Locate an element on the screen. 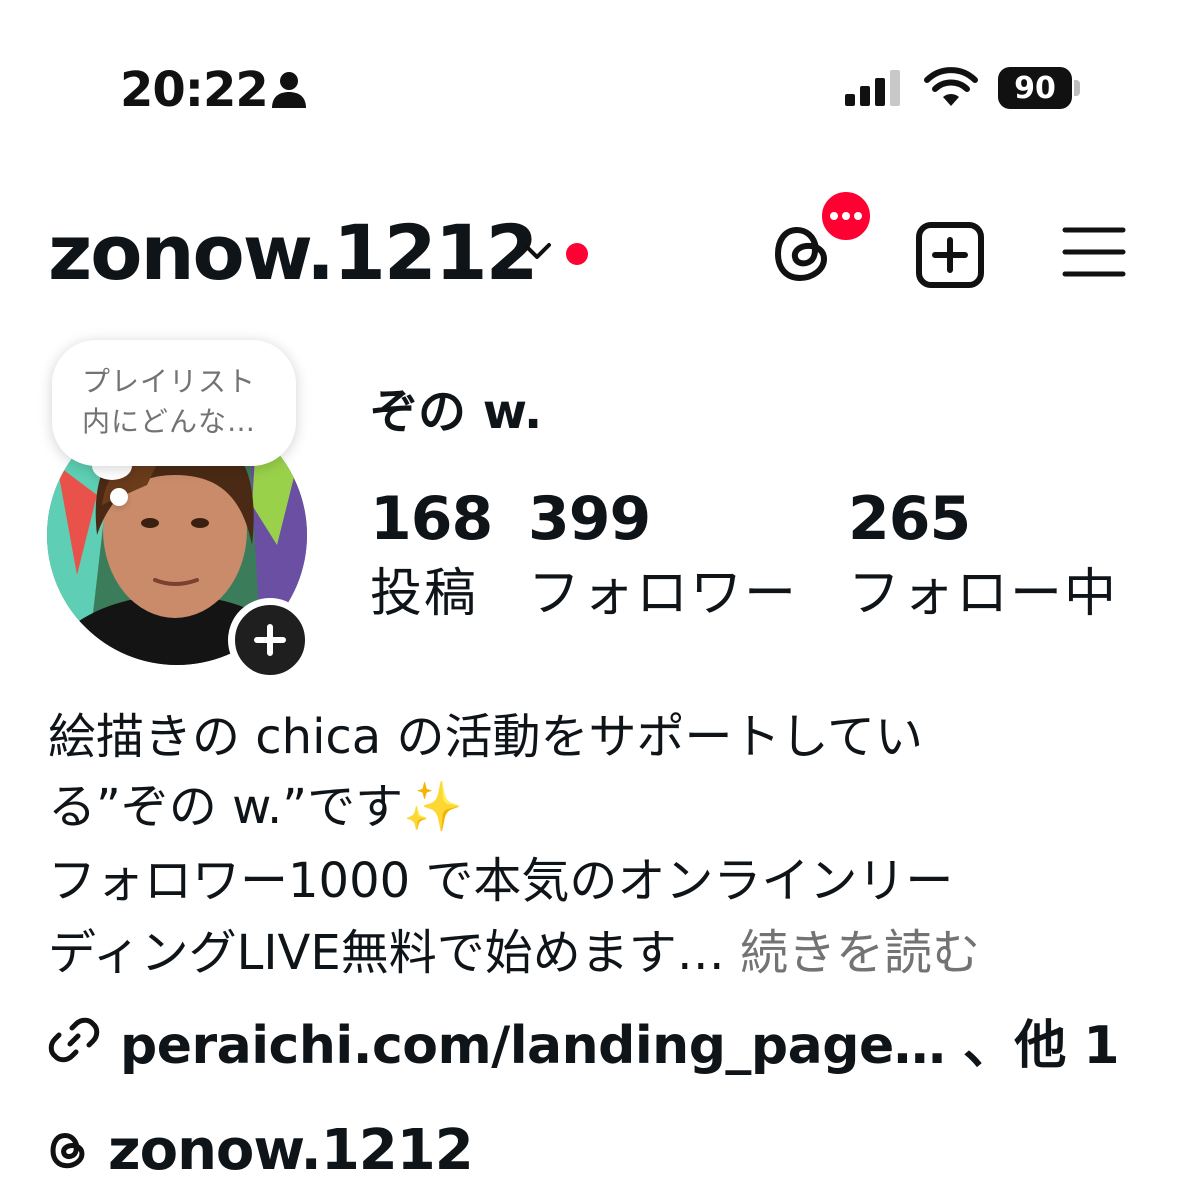 Image resolution: width=1179 pixels, height=1193 pixels. unread-dot is located at coordinates (577, 254).